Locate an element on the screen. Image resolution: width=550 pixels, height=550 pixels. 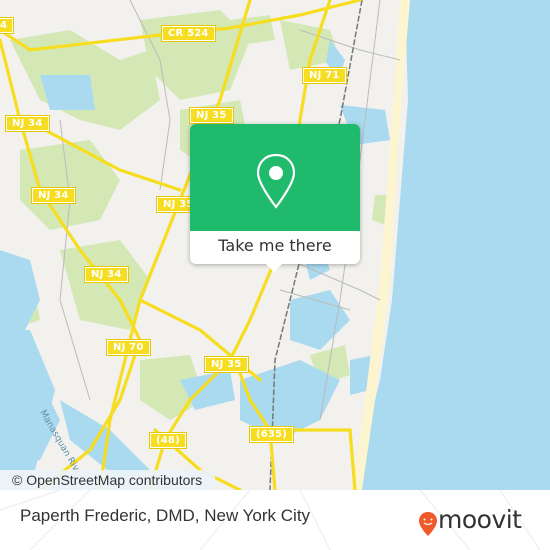
take-me-there-popup: Take me there is located at coordinates (275, 198).